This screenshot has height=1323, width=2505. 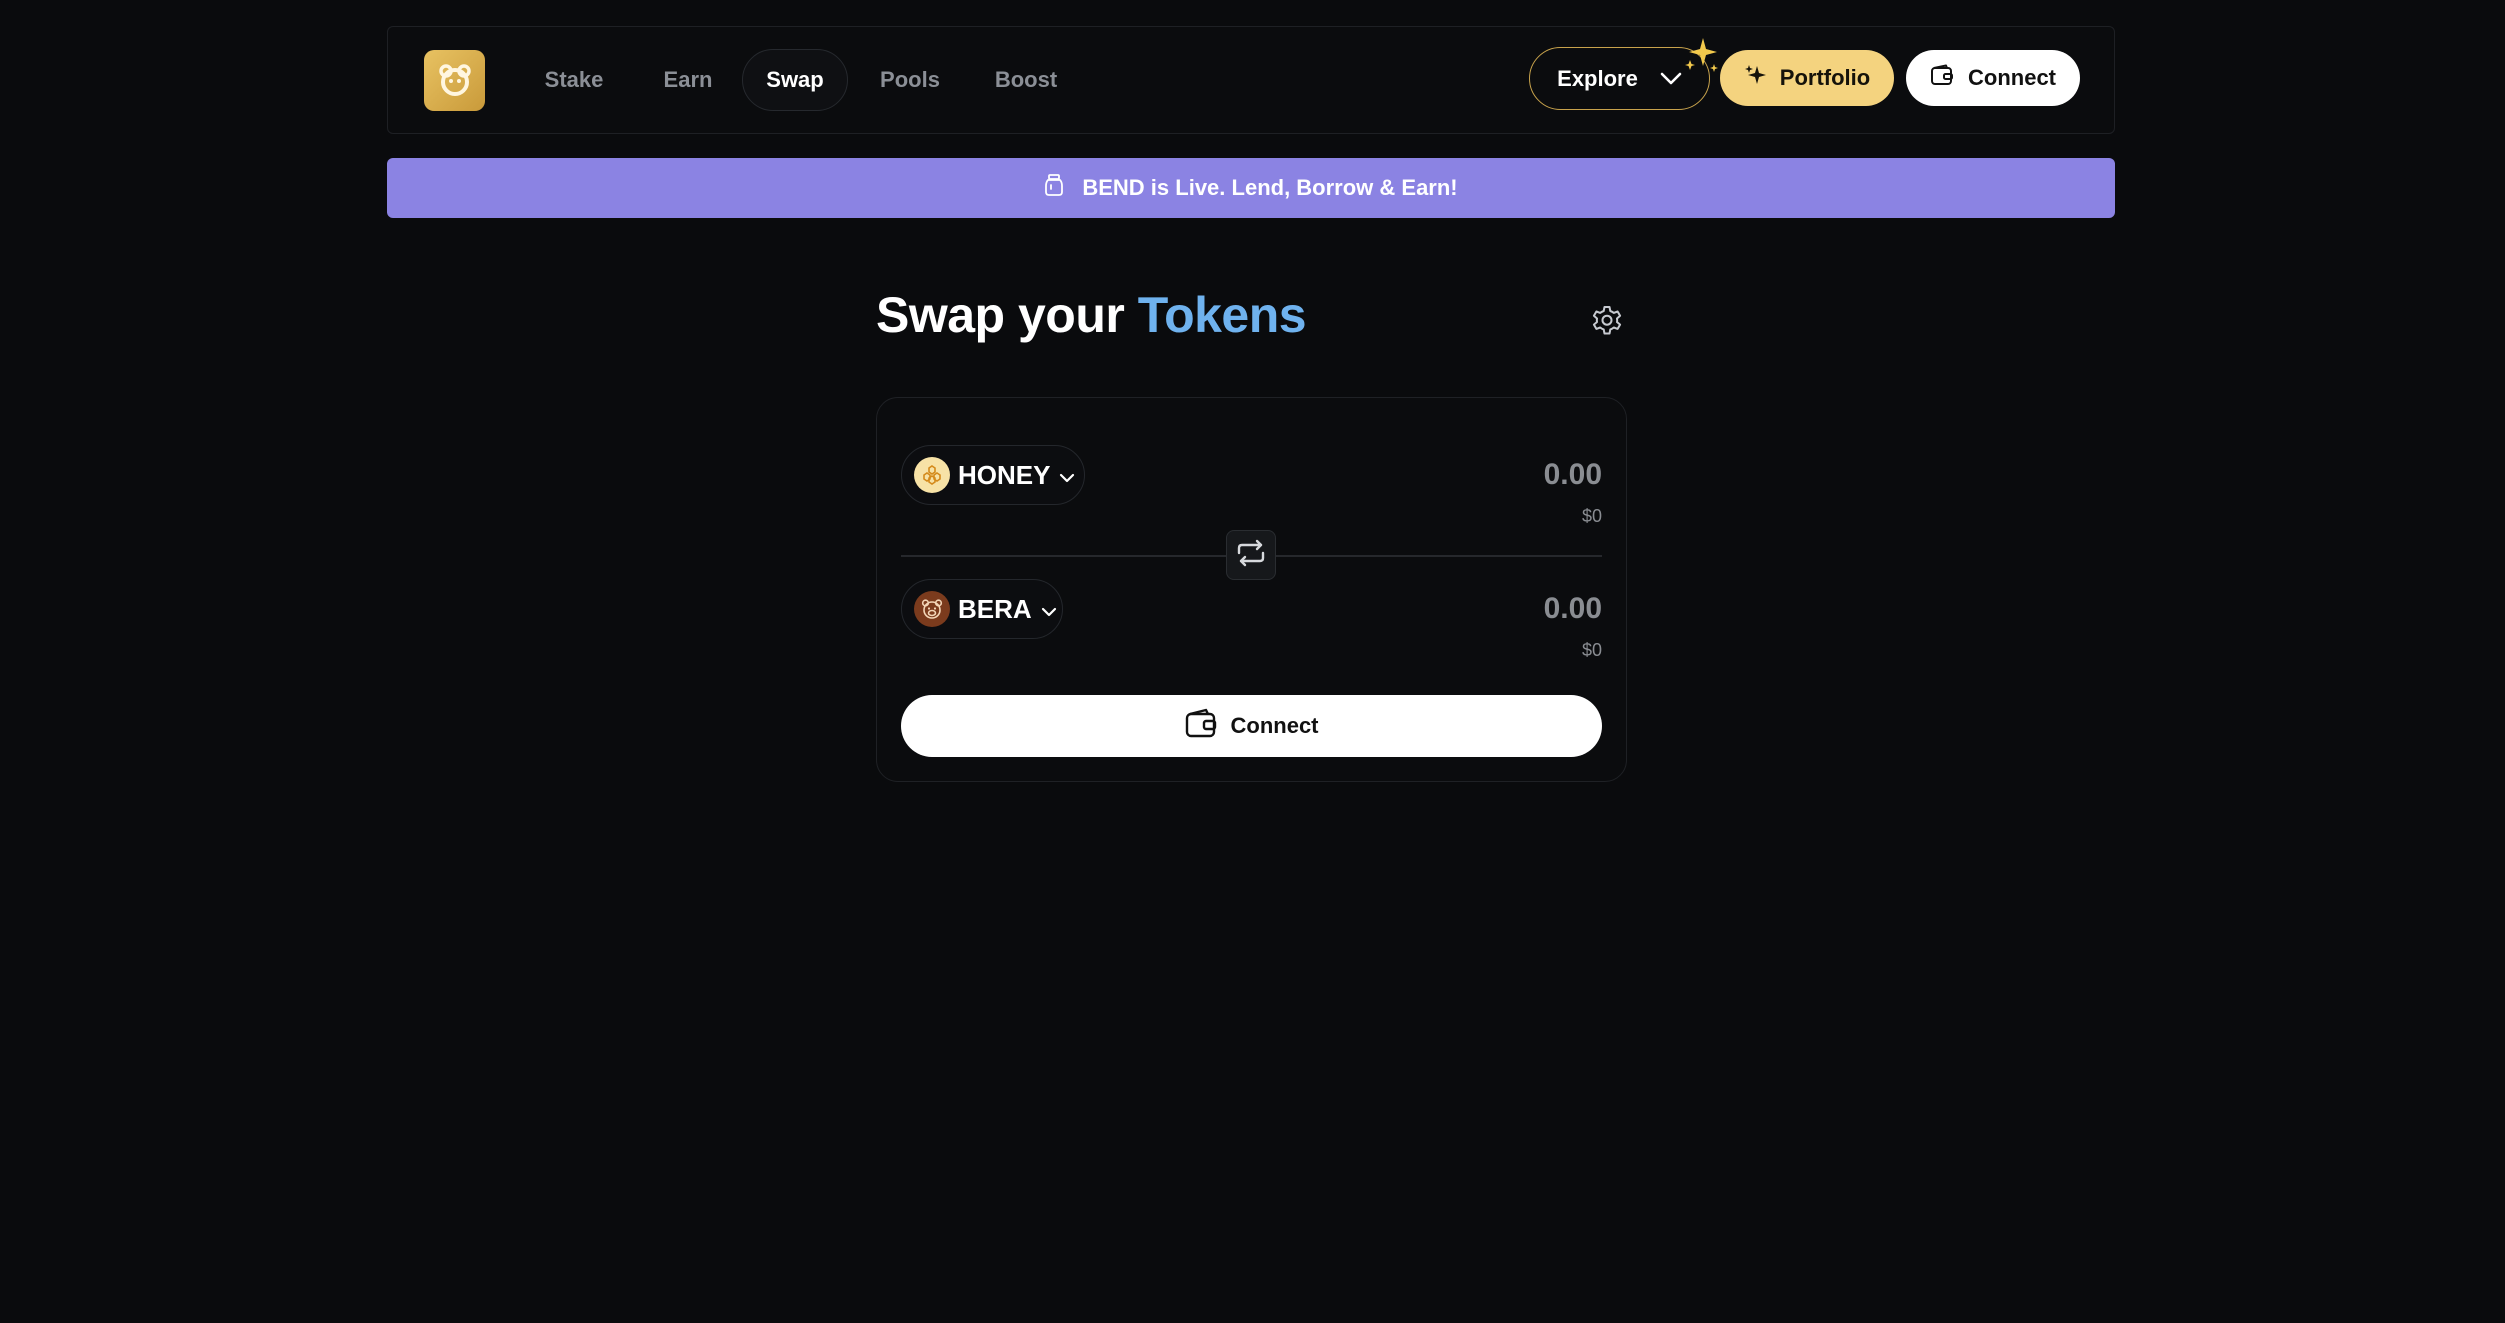 I want to click on nav-link-stake: Stake, so click(x=574, y=80).